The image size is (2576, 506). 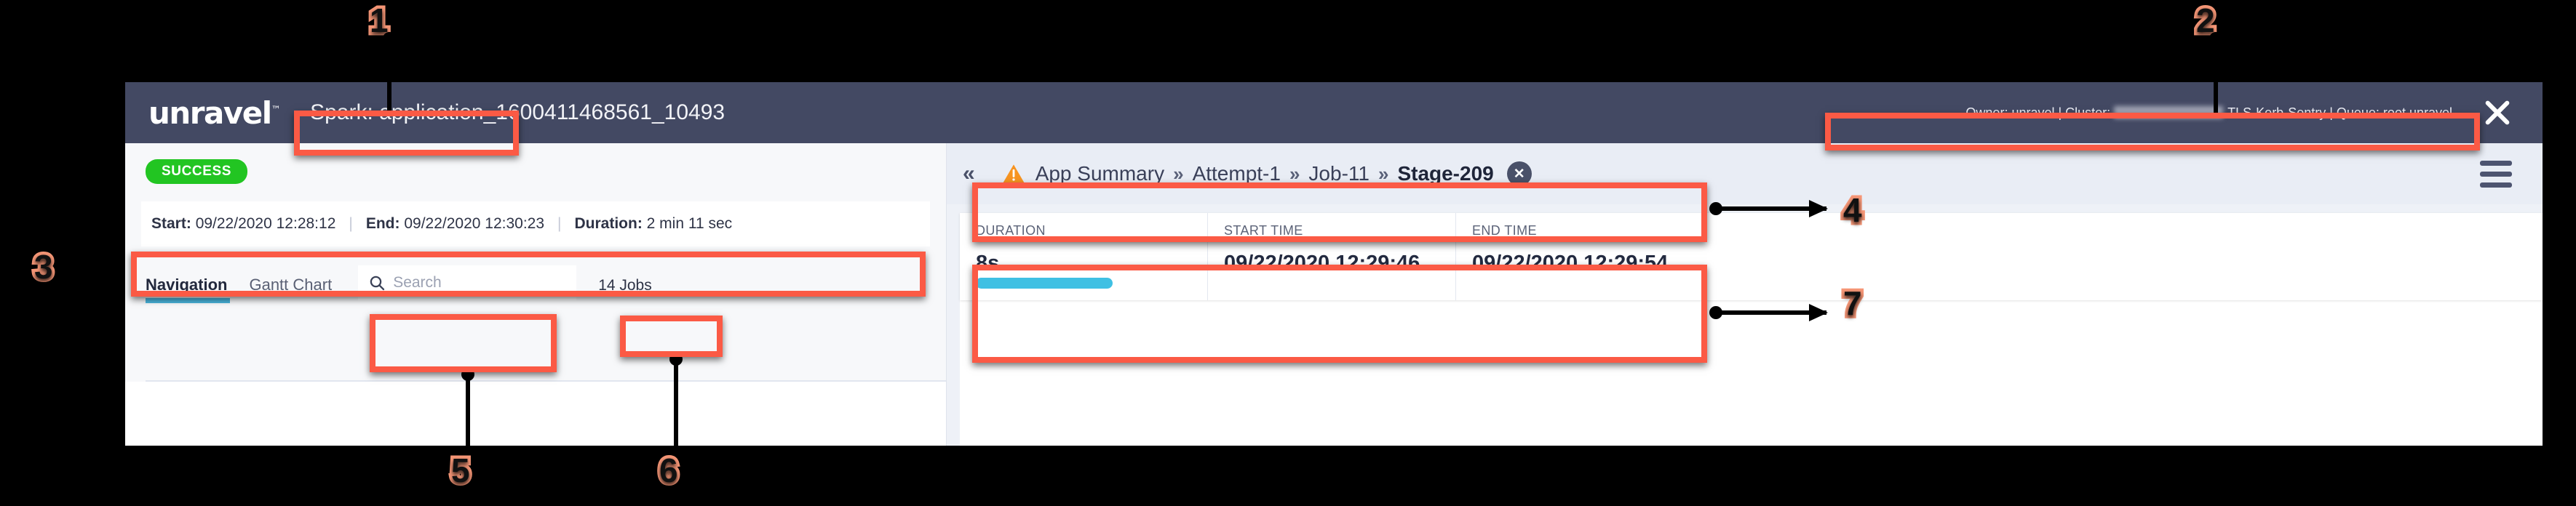 What do you see at coordinates (1237, 174) in the screenshot?
I see `breadcrumb-item-attempt-1: Attempt-1` at bounding box center [1237, 174].